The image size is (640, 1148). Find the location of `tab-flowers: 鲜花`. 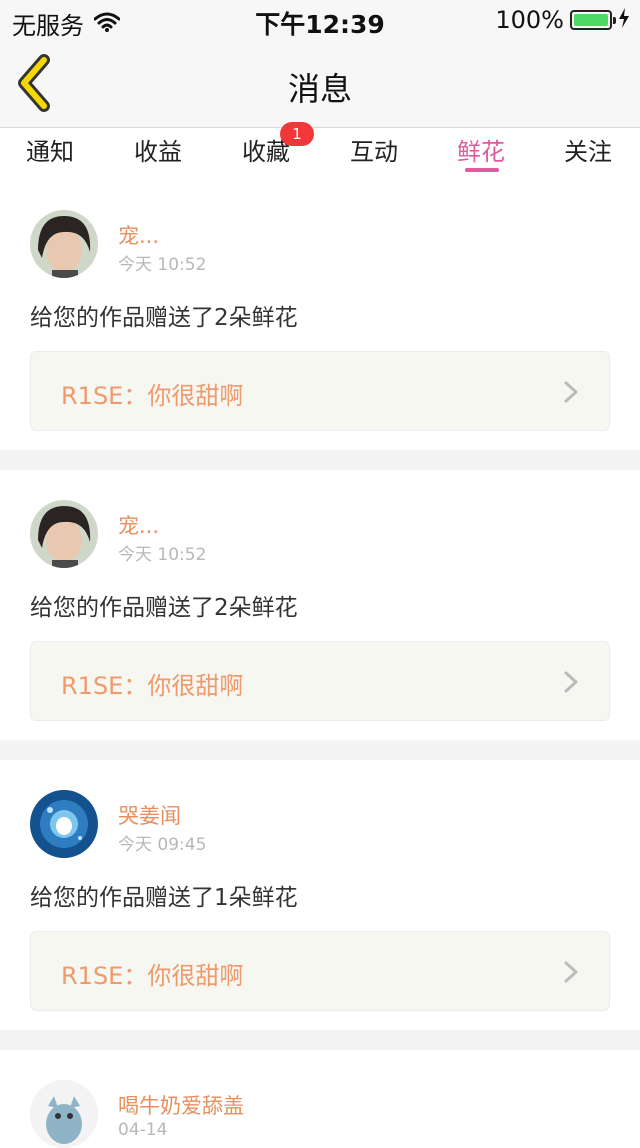

tab-flowers: 鲜花 is located at coordinates (481, 154).